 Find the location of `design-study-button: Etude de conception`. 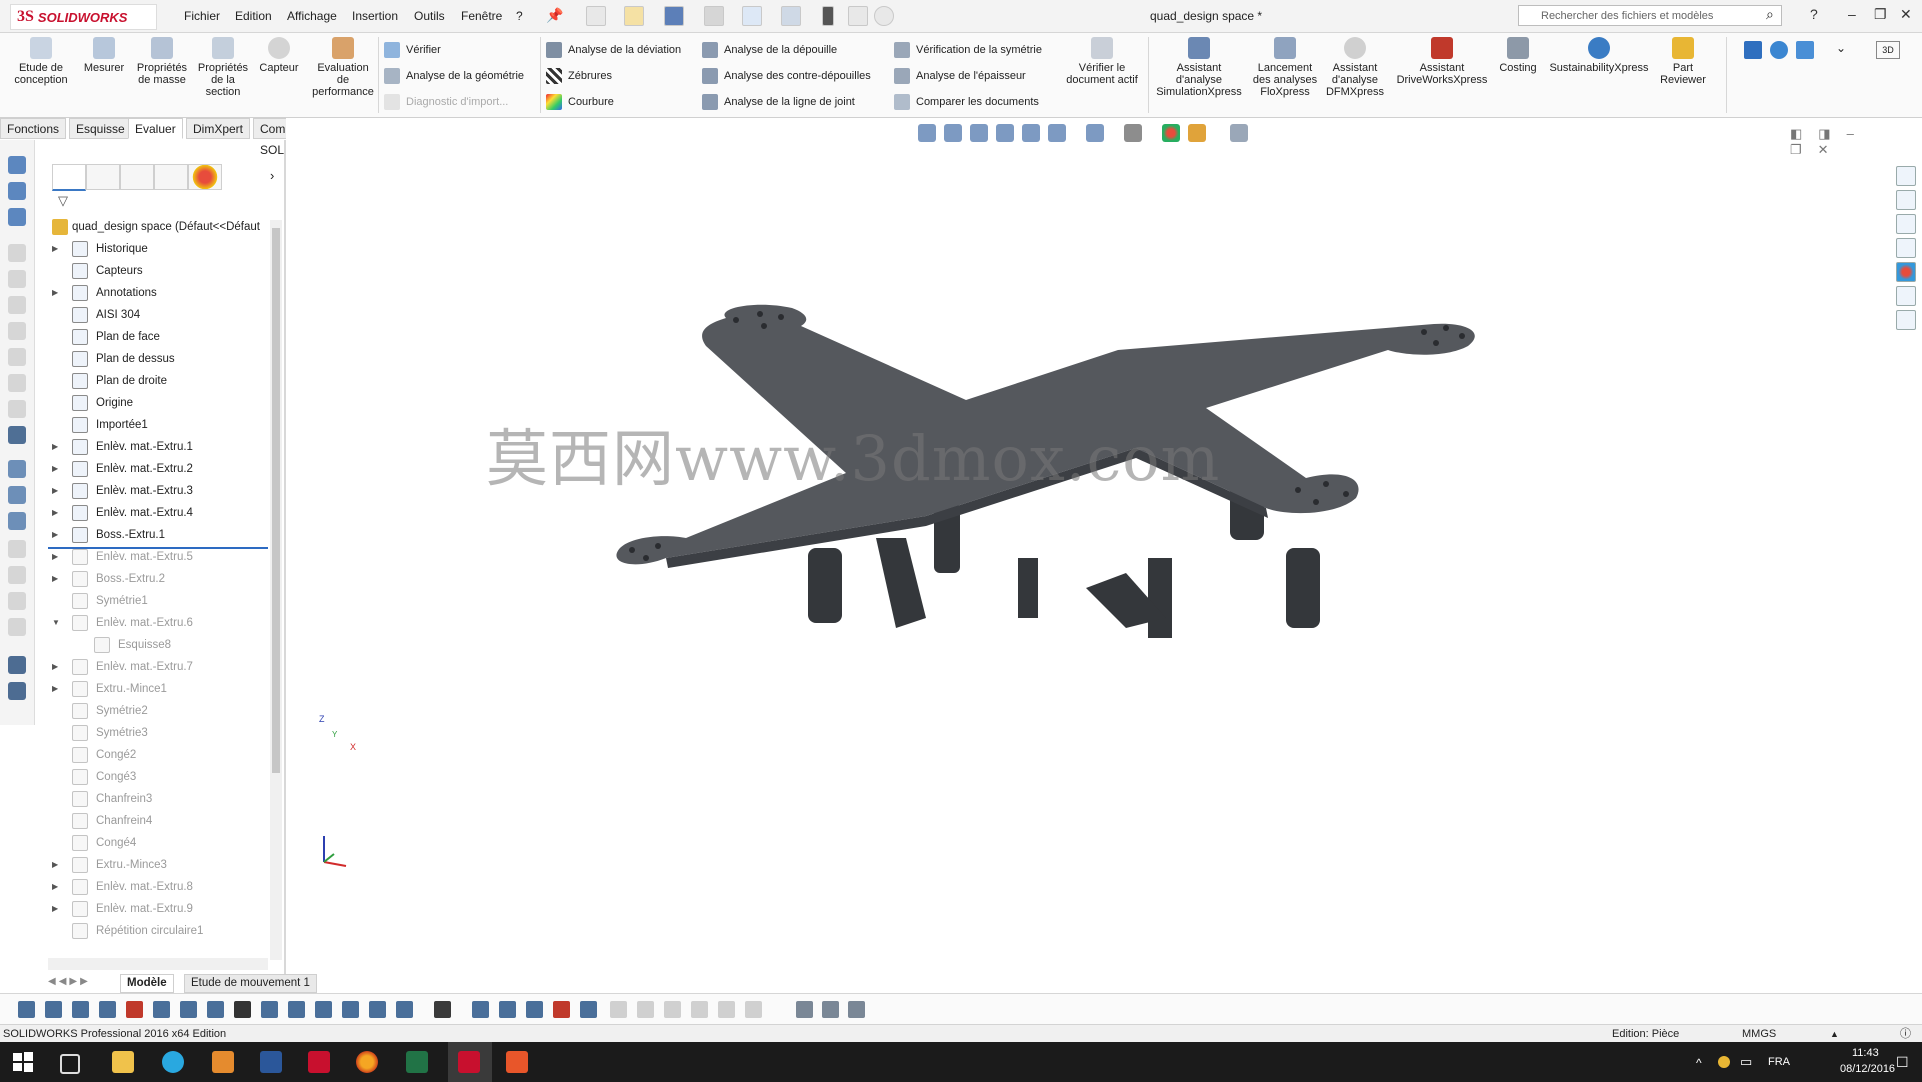

design-study-button: Etude de conception is located at coordinates (41, 61).